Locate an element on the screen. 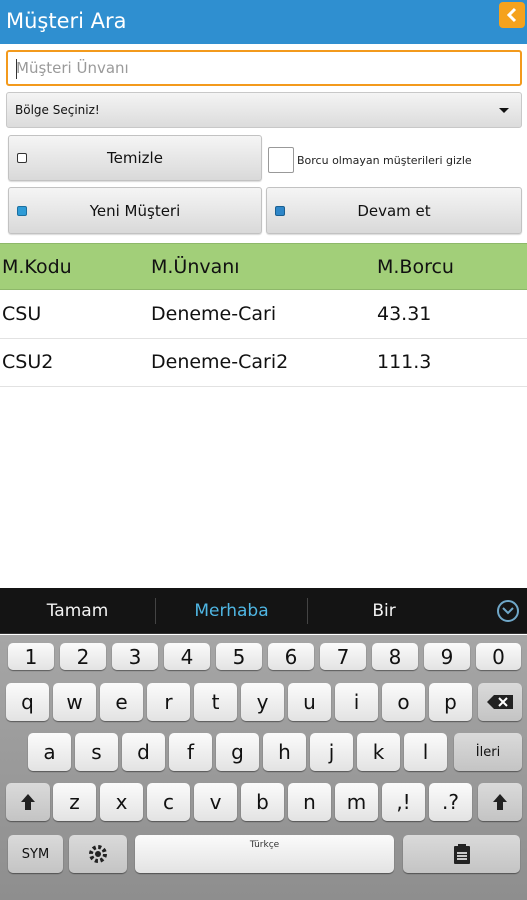 This screenshot has width=527, height=900. key-i: i is located at coordinates (356, 702).